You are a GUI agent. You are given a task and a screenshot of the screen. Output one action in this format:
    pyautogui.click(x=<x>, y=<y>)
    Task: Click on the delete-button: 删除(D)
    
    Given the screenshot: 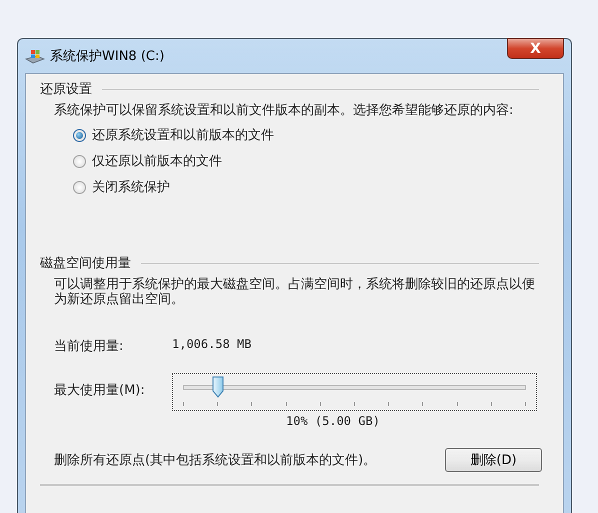 What is the action you would take?
    pyautogui.click(x=493, y=460)
    